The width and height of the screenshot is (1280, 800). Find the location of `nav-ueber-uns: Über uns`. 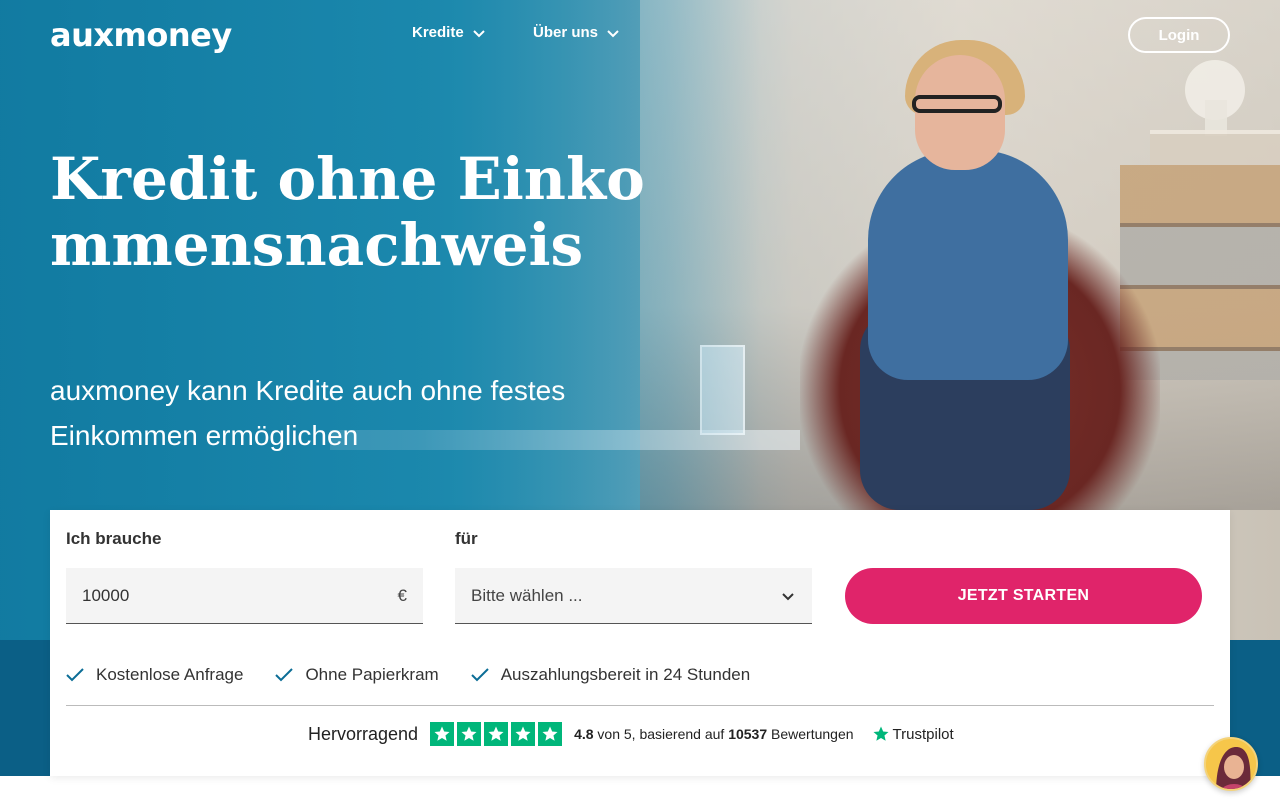

nav-ueber-uns: Über uns is located at coordinates (576, 32).